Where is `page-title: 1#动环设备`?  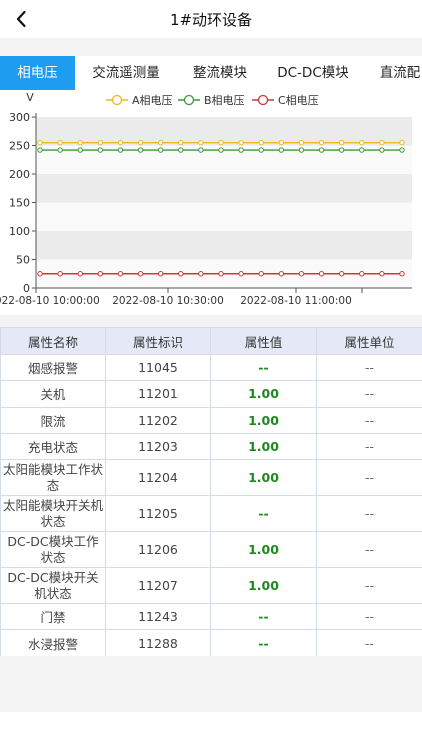
page-title: 1#动环设备 is located at coordinates (211, 19).